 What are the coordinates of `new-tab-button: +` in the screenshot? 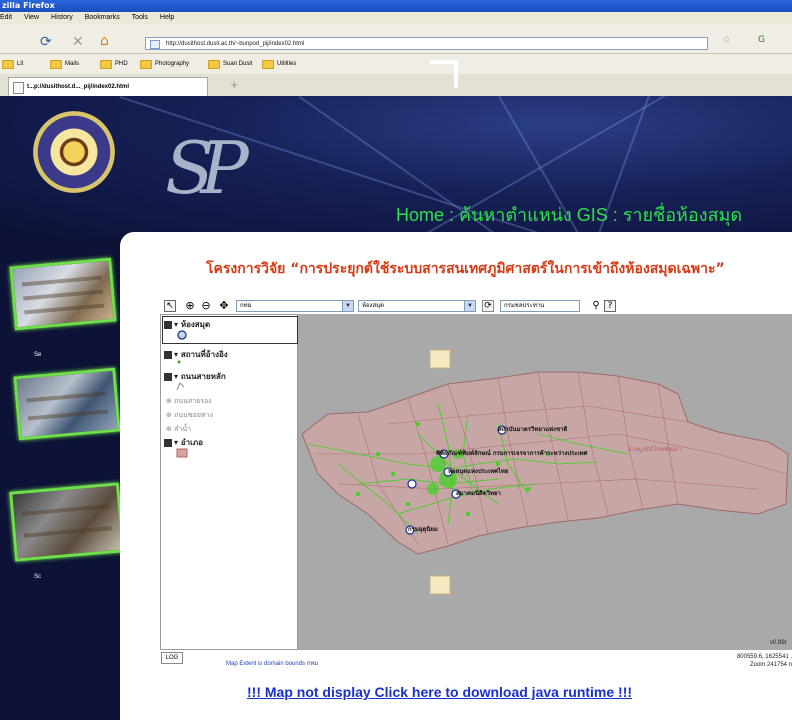 It's located at (234, 85).